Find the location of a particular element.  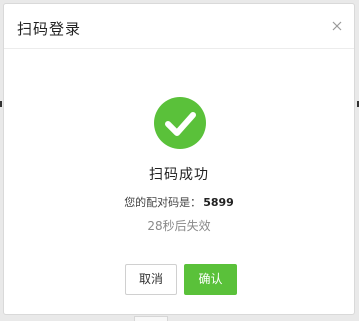

close-icon is located at coordinates (337, 26).